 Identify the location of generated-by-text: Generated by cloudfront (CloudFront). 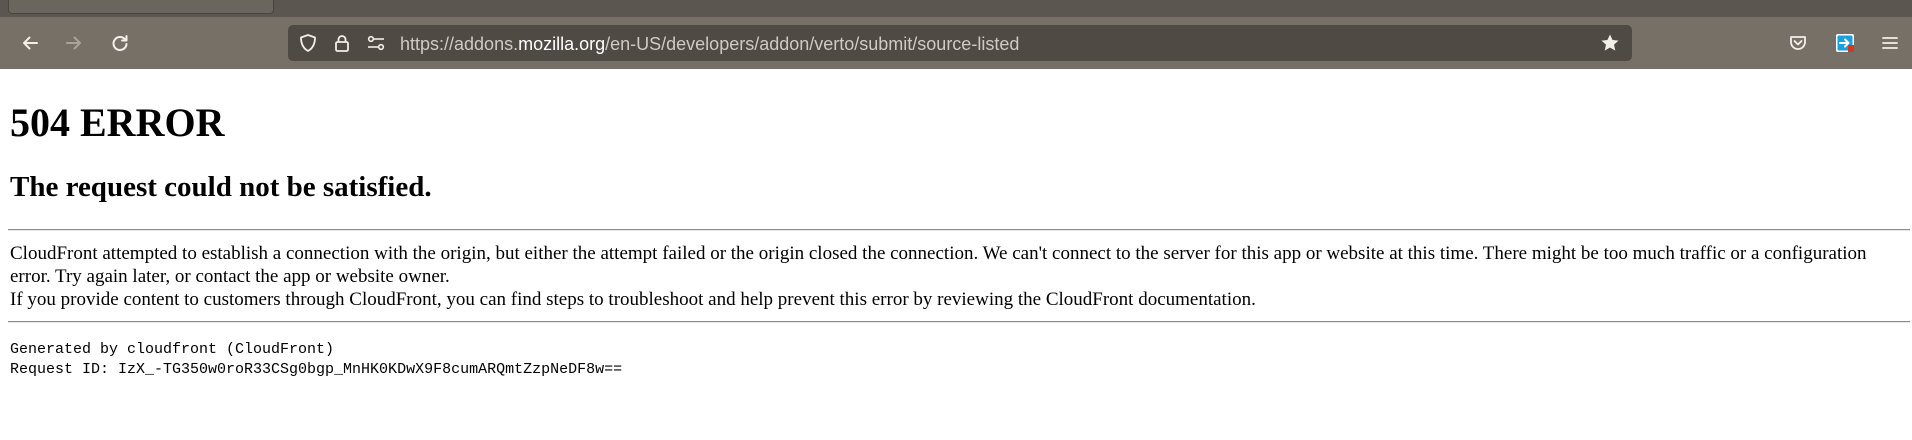
(172, 349).